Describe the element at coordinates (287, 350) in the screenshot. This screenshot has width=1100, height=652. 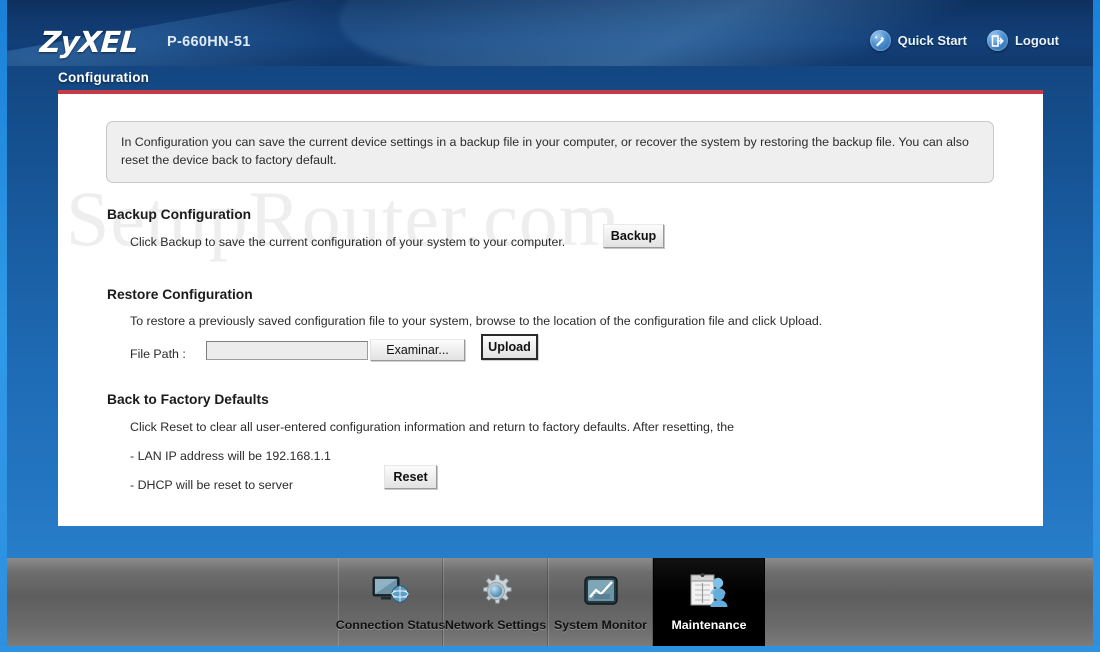
I see `file-path-input` at that location.